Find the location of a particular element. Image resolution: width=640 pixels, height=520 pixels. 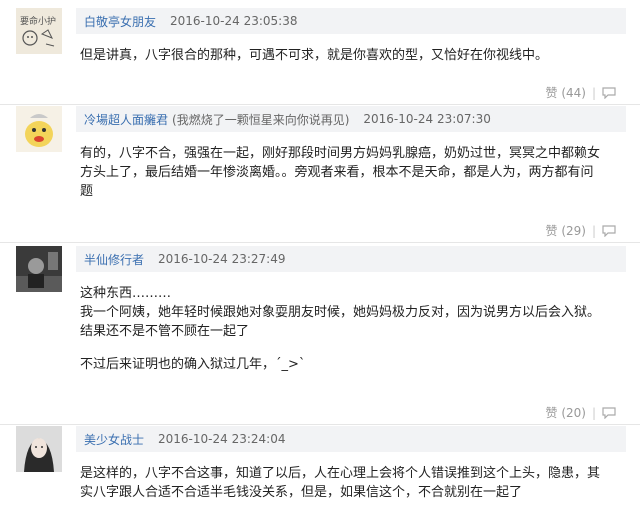

comment-line: 不过后来证明也的确入狱过几年，´_>` is located at coordinates (193, 364).